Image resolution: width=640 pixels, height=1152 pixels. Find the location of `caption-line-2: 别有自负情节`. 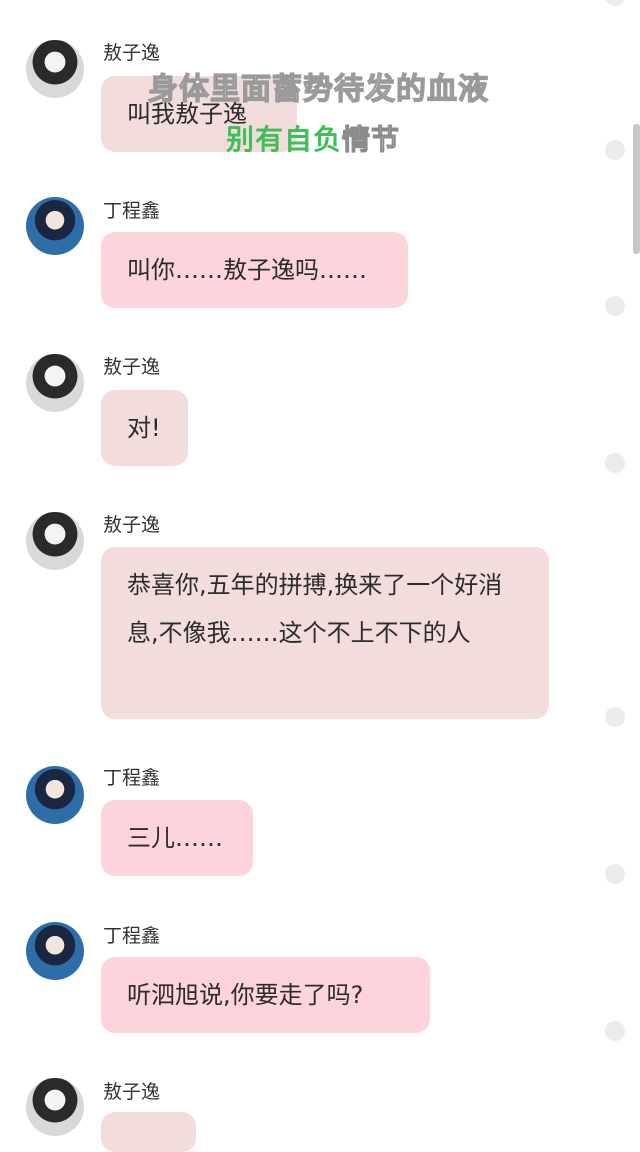

caption-line-2: 别有自负情节 is located at coordinates (313, 138).